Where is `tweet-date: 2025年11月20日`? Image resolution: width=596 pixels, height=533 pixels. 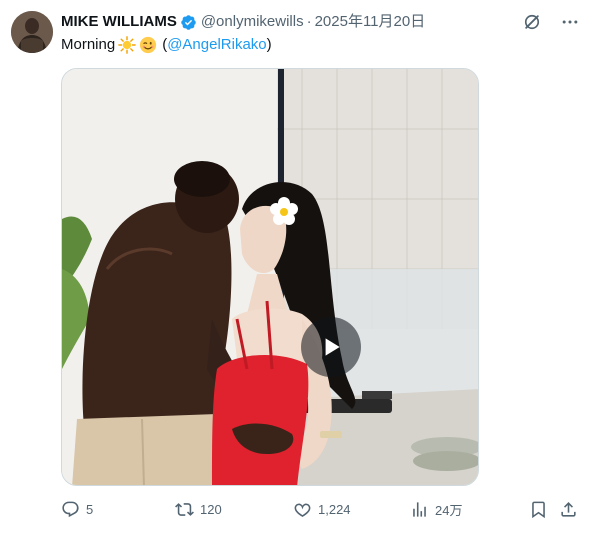 tweet-date: 2025年11月20日 is located at coordinates (370, 22).